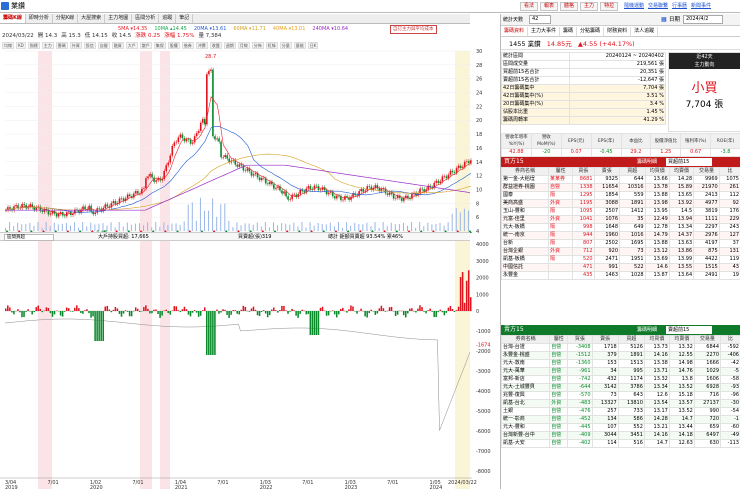  I want to click on table-row: 第一金-大稻埕 某某券 8681 9325 644 13.66 14.28 9969 1075, so click(620, 179).